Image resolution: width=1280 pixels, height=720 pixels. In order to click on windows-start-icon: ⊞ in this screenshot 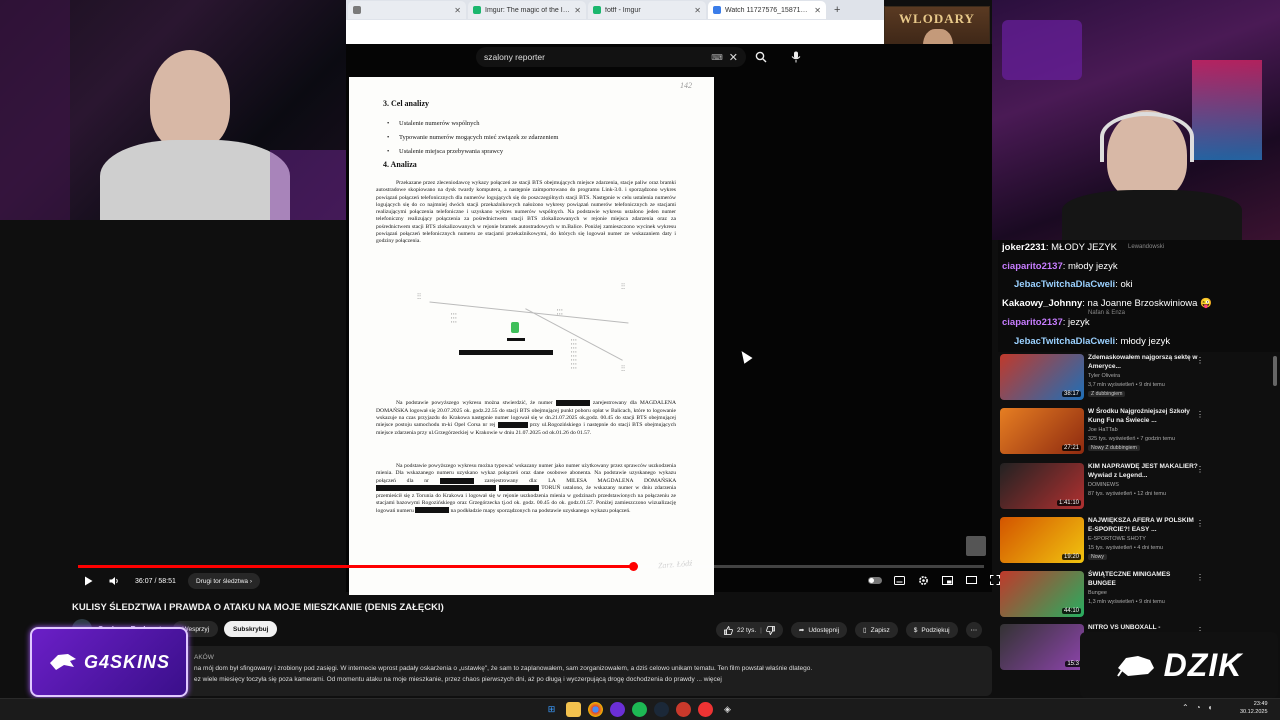, I will do `click(551, 709)`.